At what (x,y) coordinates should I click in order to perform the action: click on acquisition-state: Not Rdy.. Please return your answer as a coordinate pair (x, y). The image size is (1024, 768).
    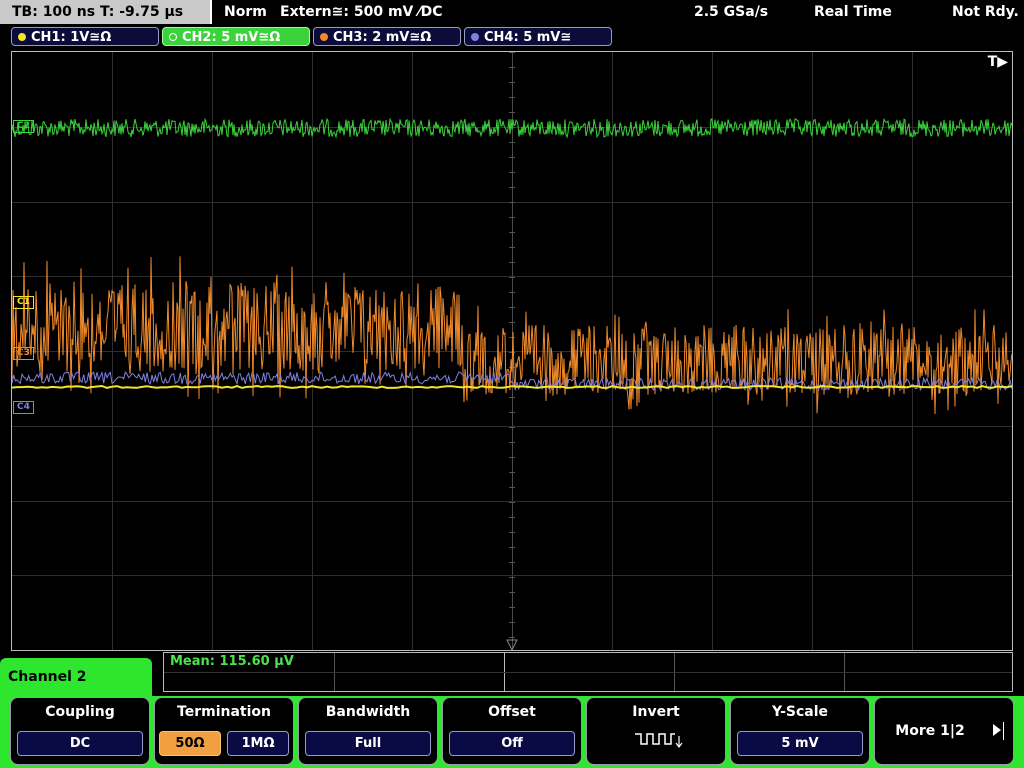
    Looking at the image, I should click on (985, 12).